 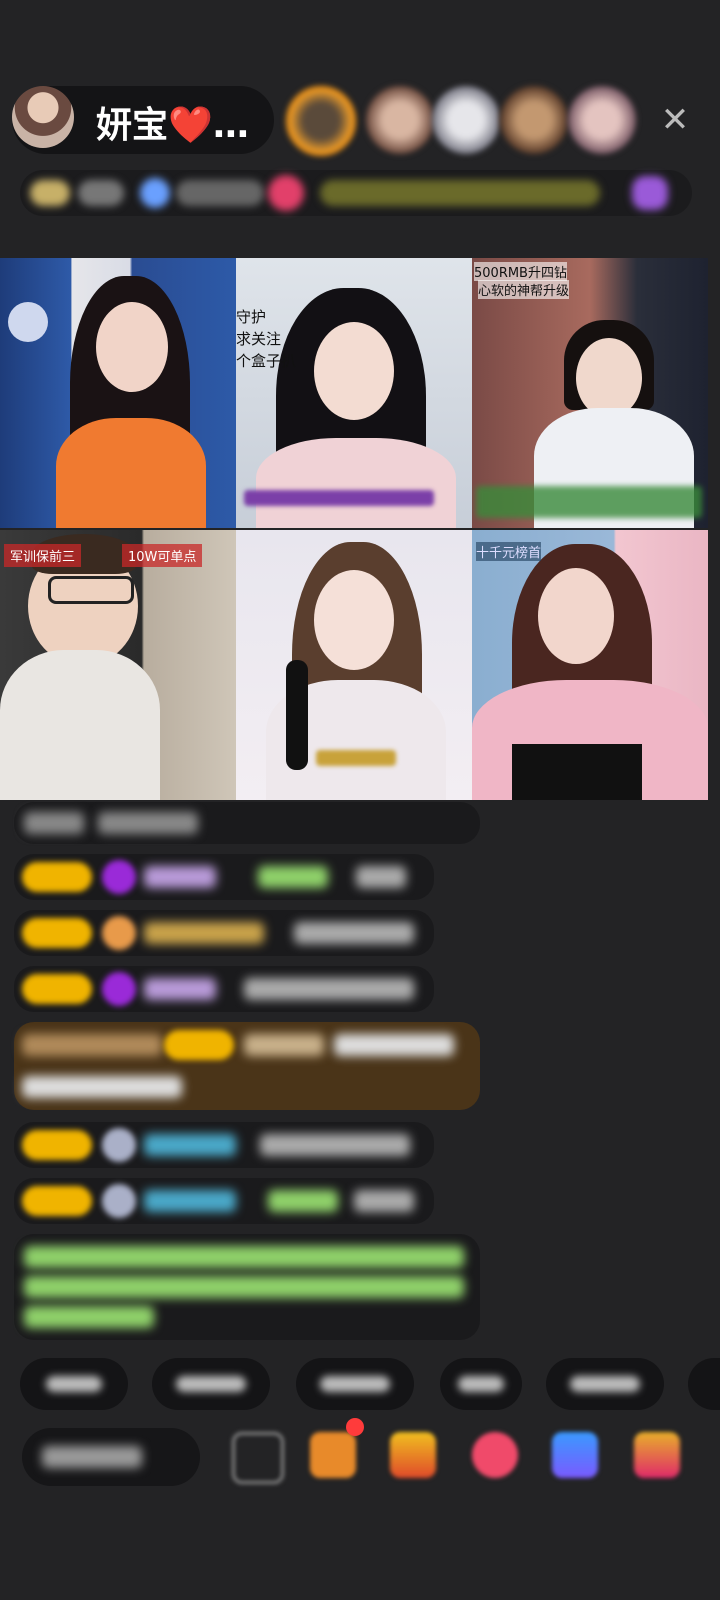 I want to click on flower-decor, so click(x=28, y=322).